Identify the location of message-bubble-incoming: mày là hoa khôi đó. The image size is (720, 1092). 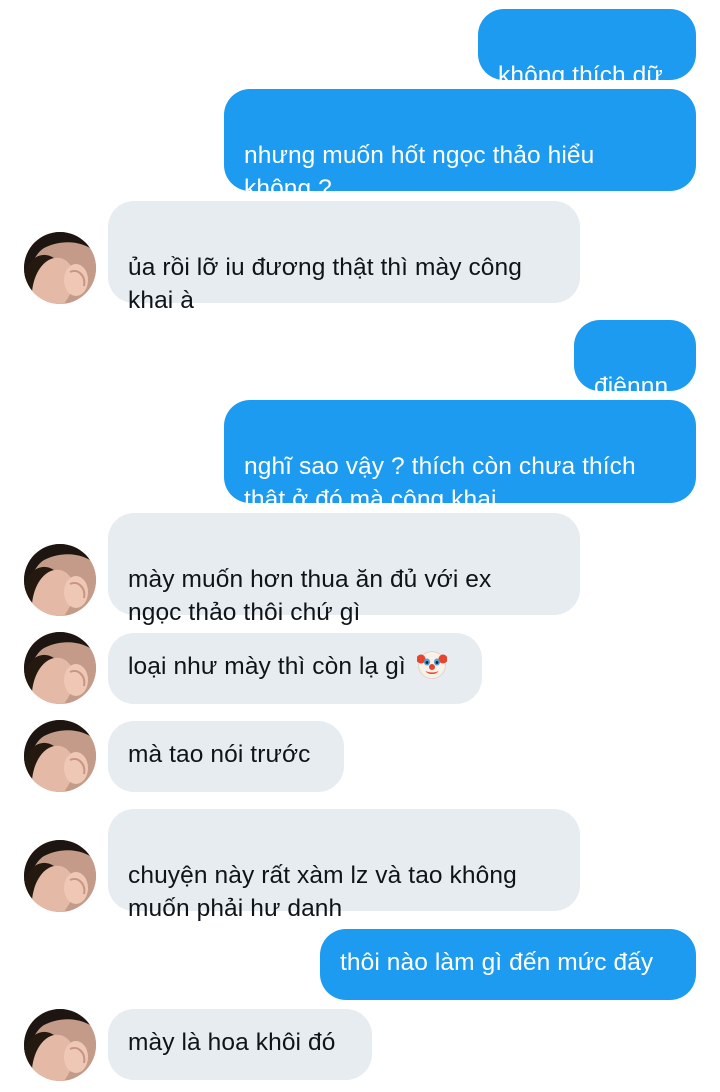
(240, 1044).